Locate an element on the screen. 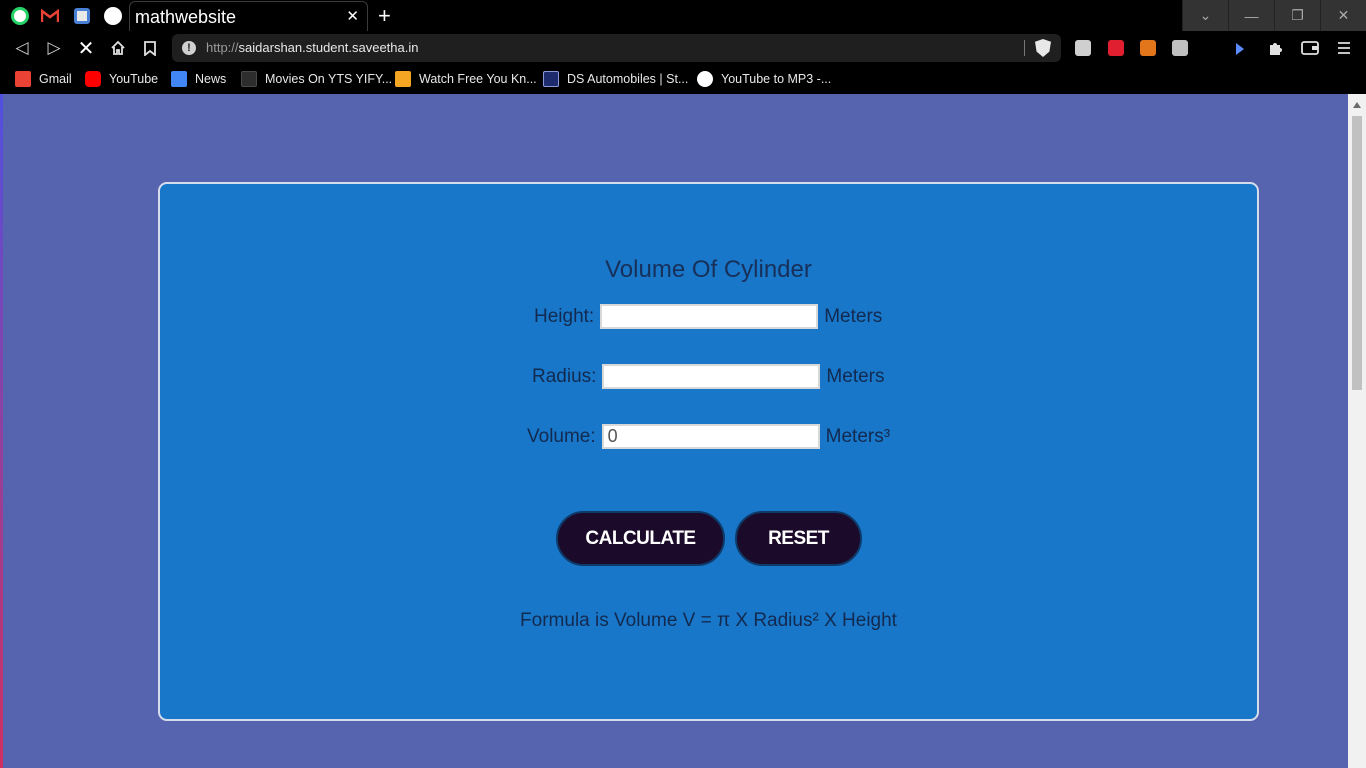  bookmark-youtube: YouTube is located at coordinates (121, 79).